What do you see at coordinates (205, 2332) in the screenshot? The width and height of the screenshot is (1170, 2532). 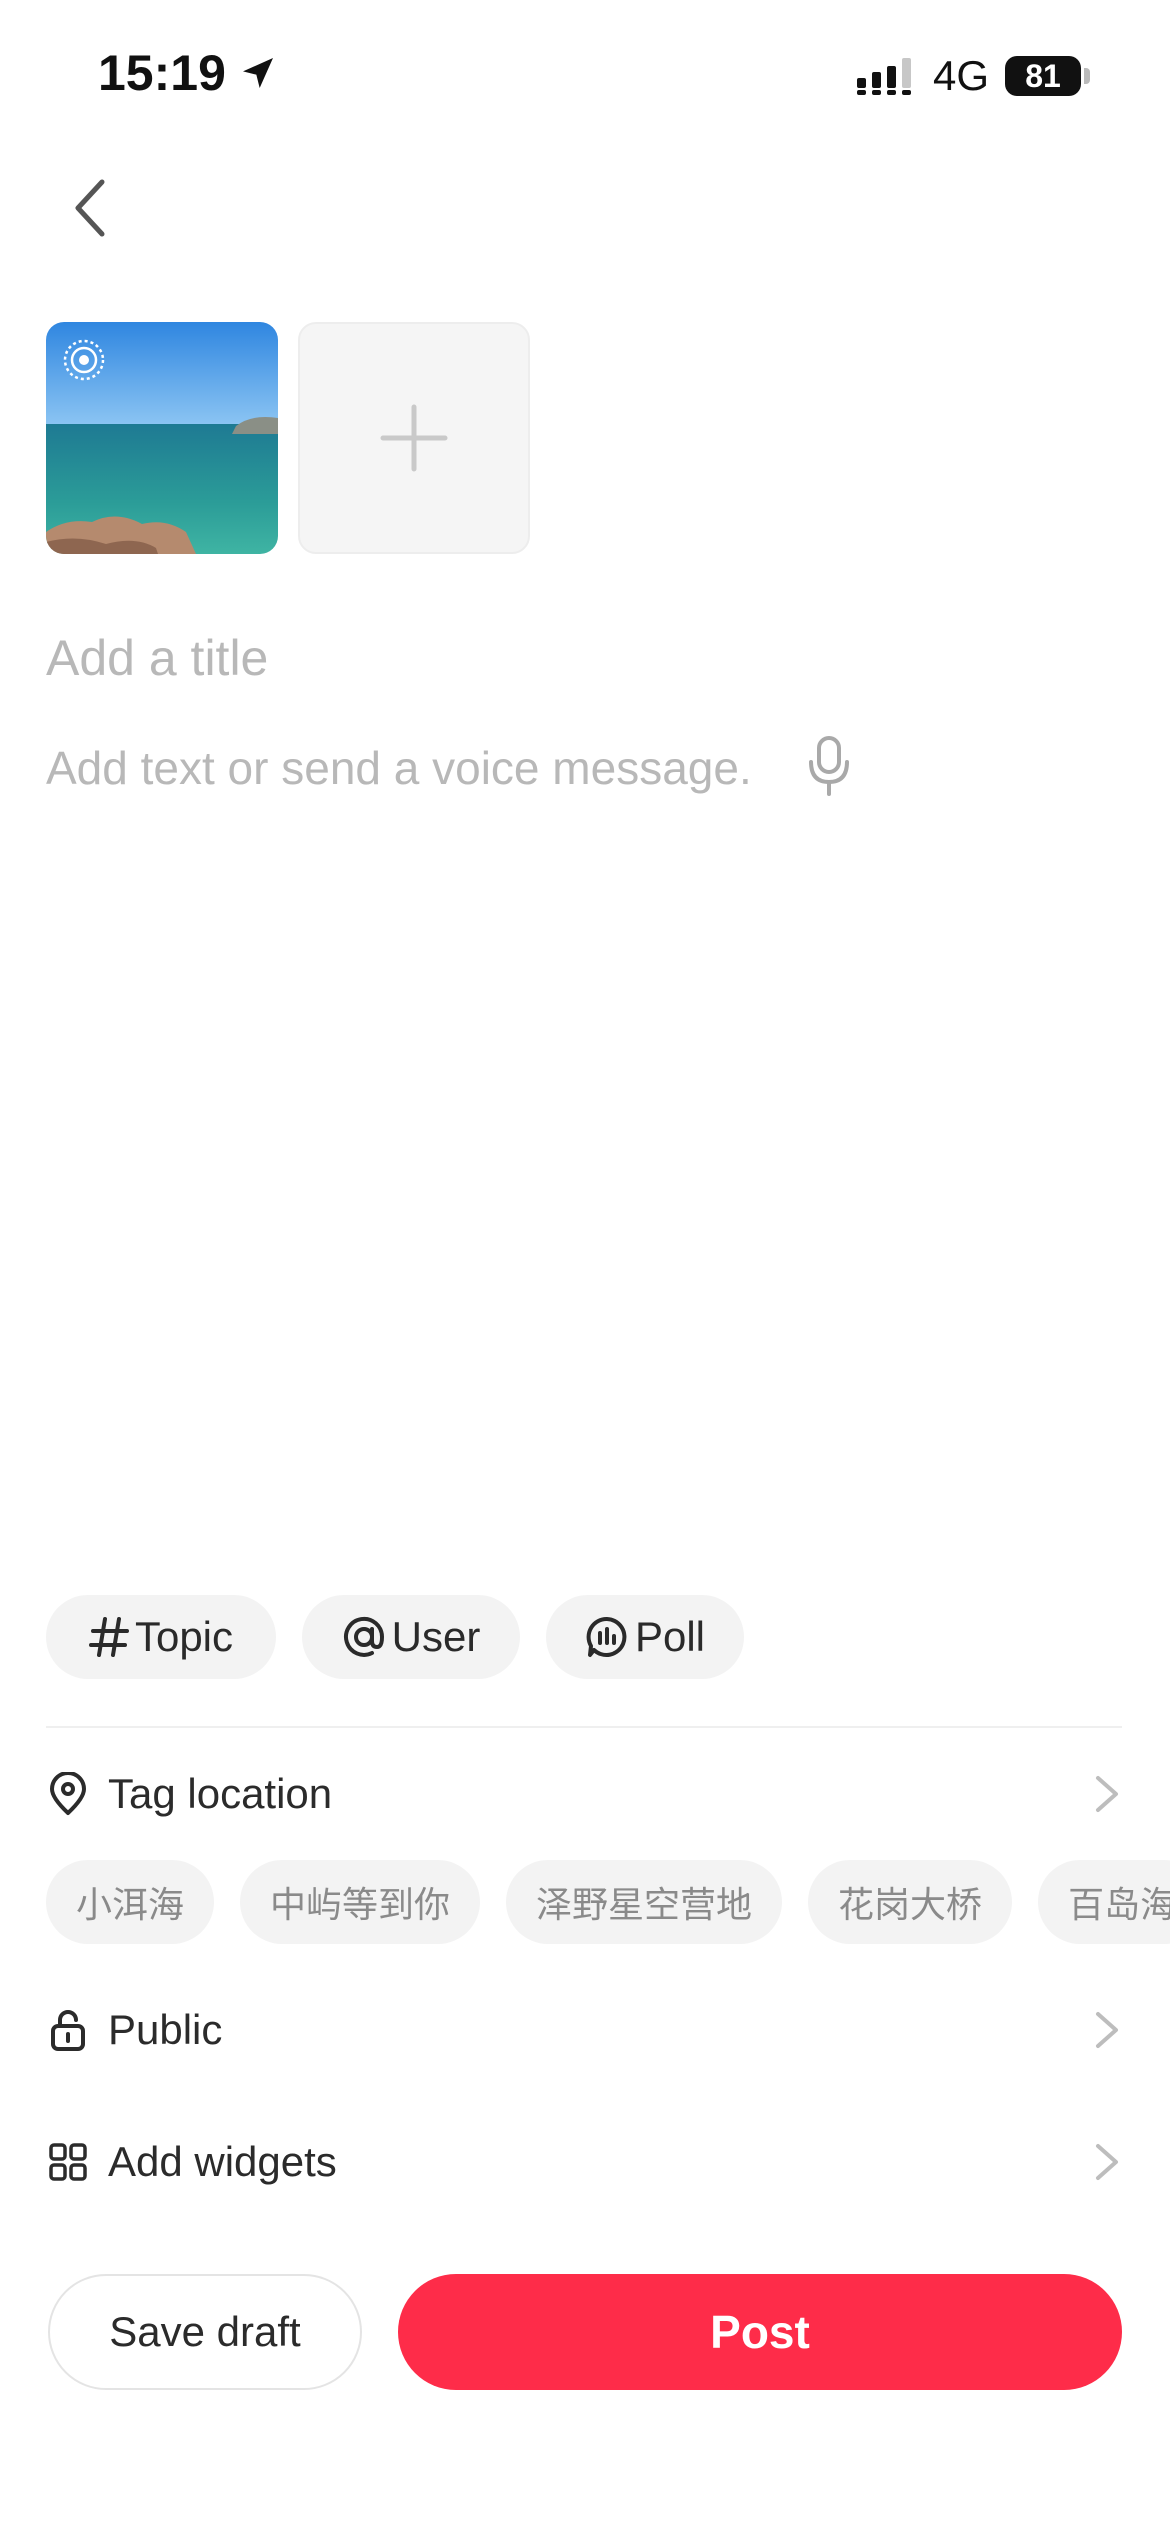 I see `save-draft-button: Save draft` at bounding box center [205, 2332].